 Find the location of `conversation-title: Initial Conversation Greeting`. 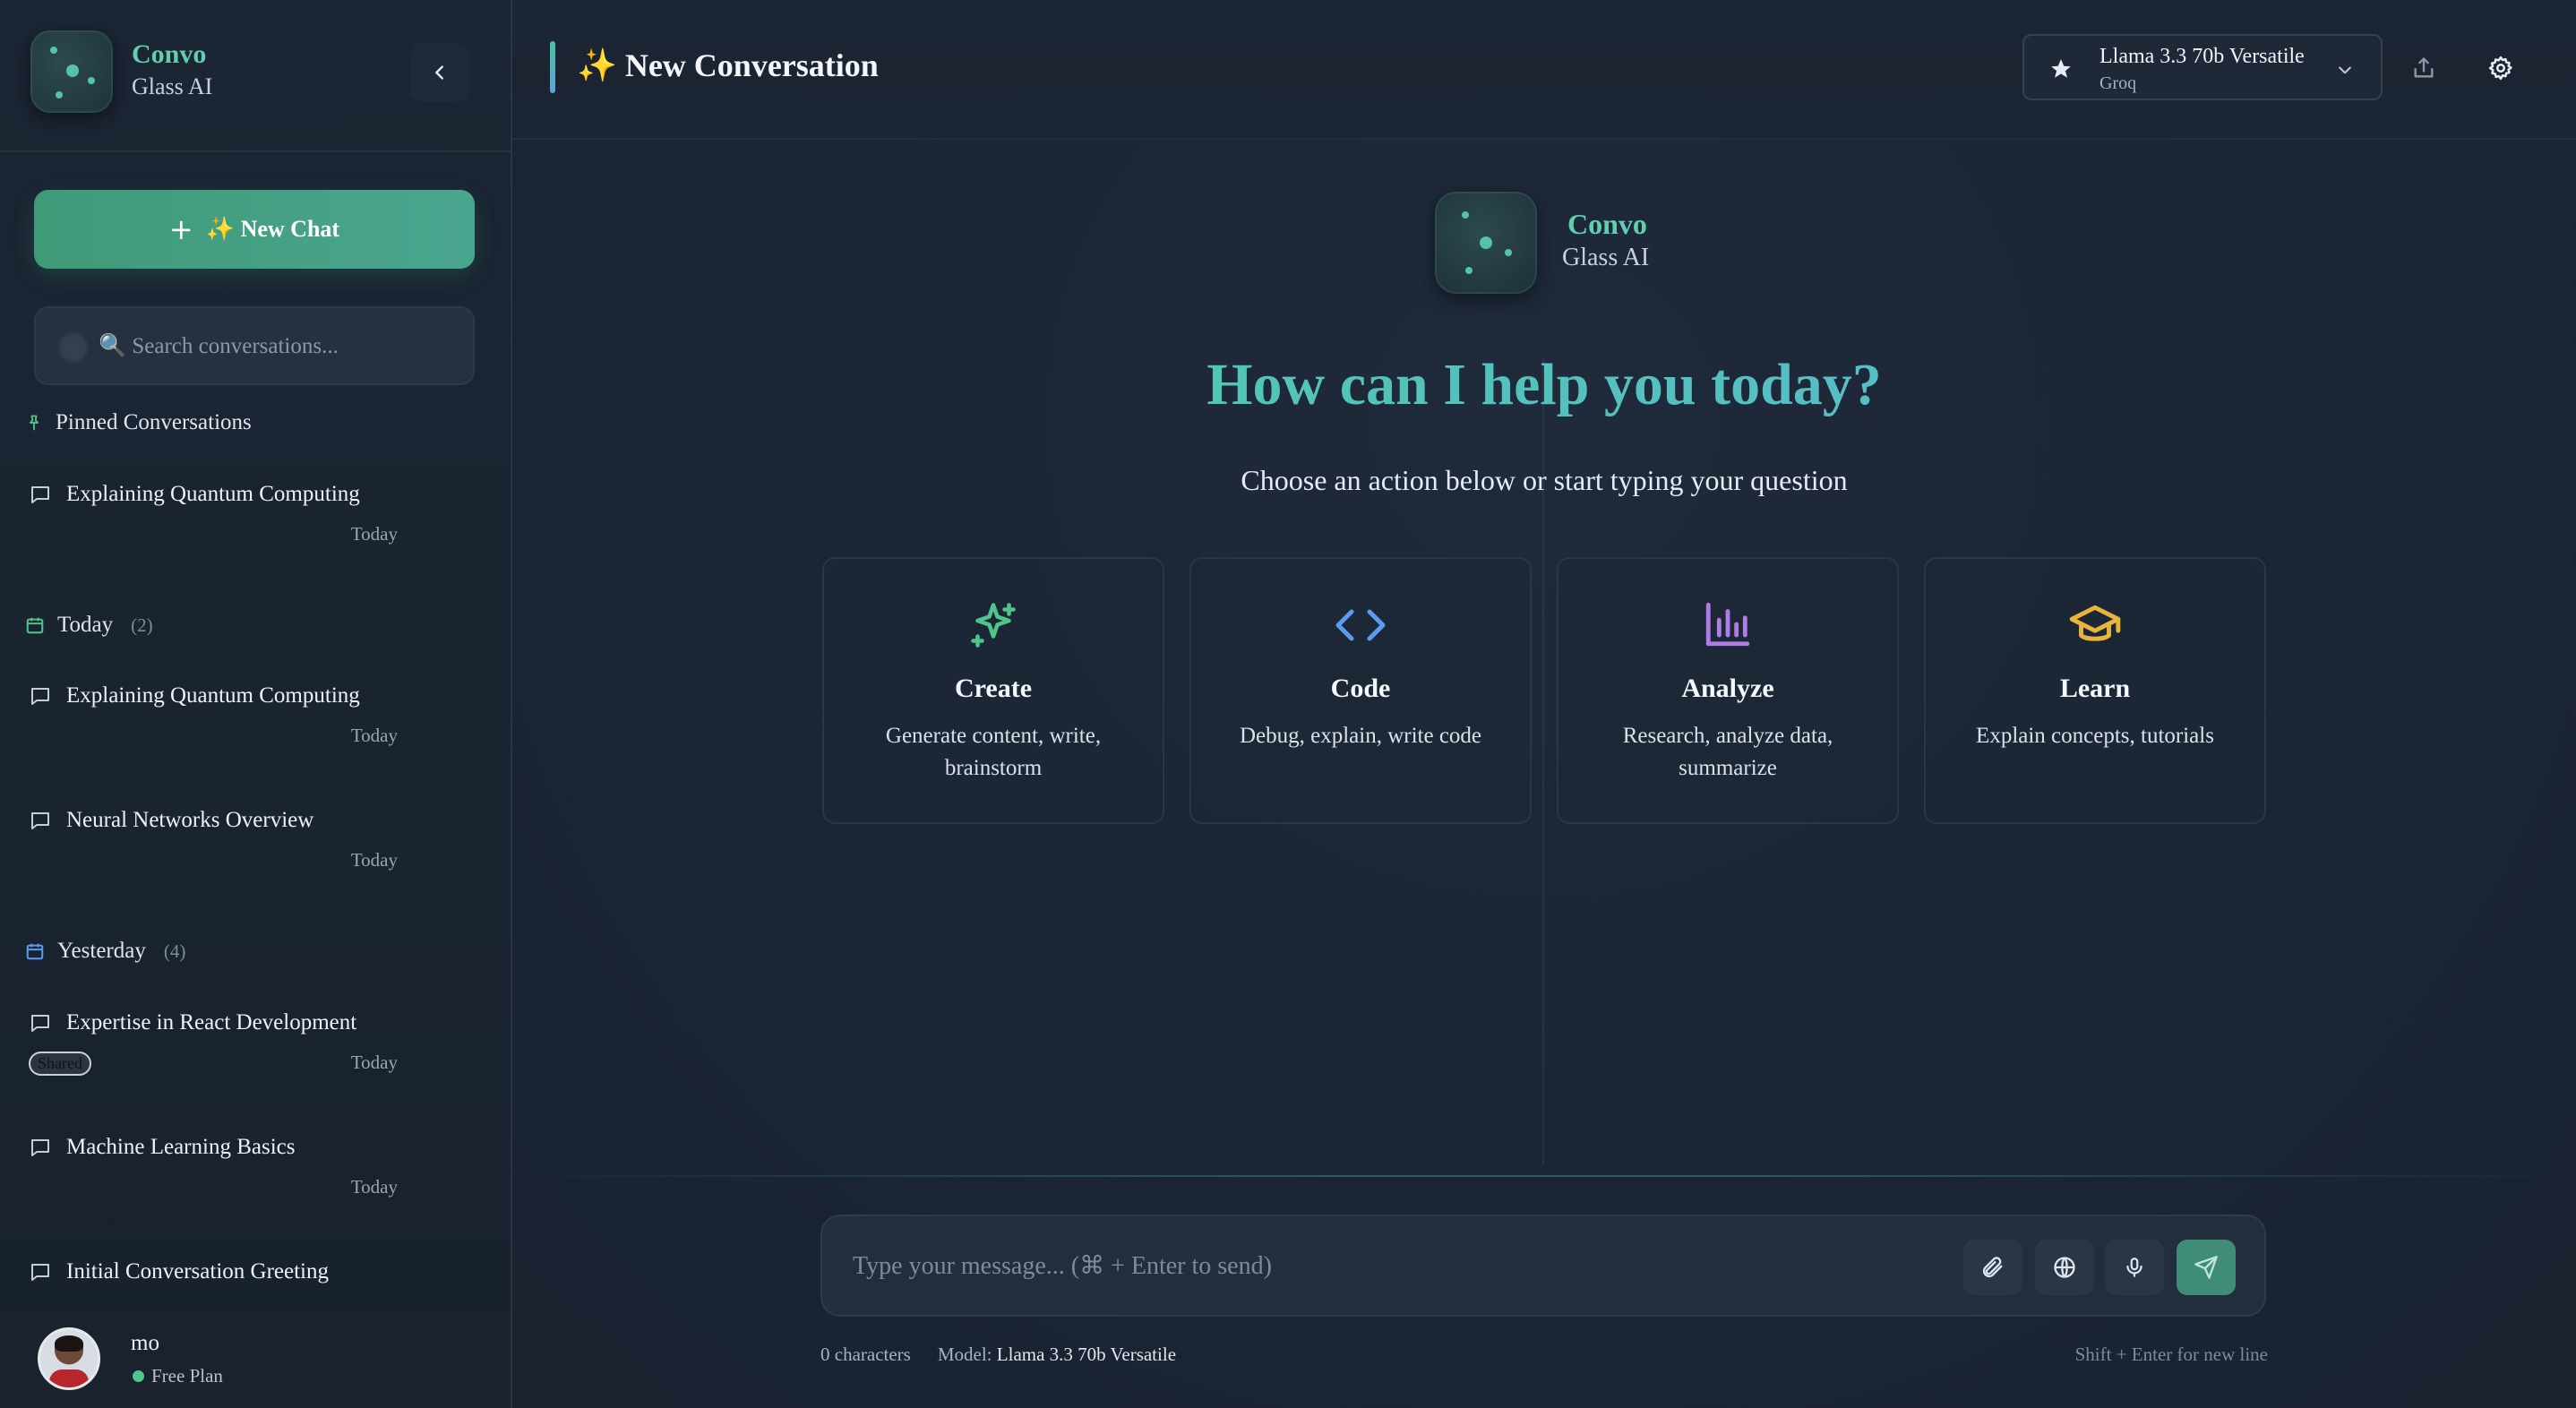

conversation-title: Initial Conversation Greeting is located at coordinates (197, 1271).